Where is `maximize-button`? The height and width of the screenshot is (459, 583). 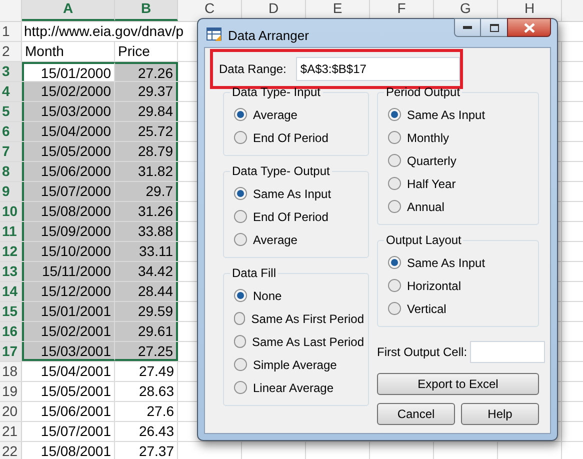 maximize-button is located at coordinates (494, 27).